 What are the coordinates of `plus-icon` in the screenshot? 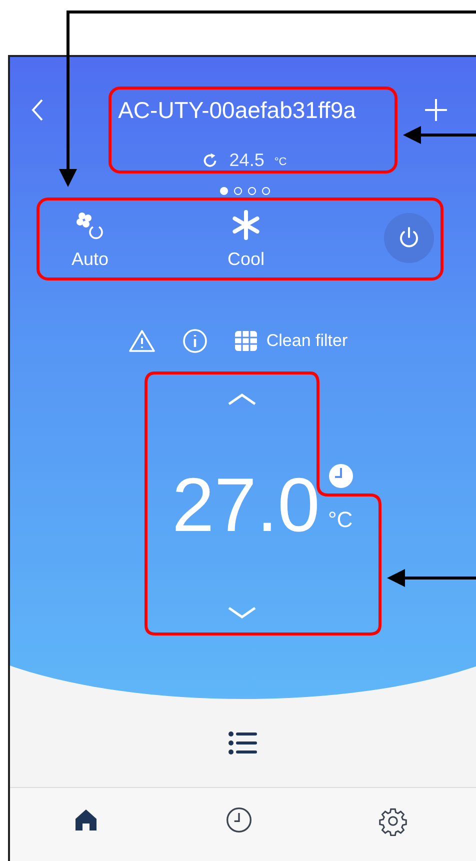 It's located at (436, 110).